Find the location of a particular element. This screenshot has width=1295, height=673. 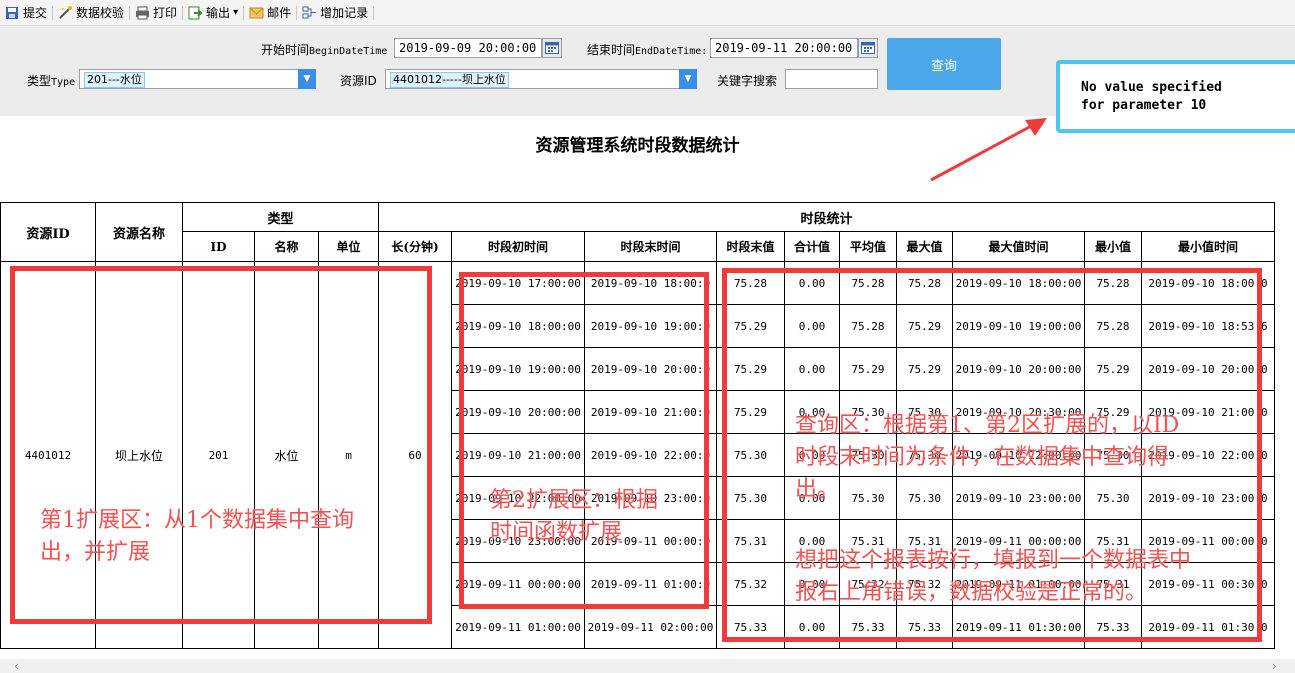

resource-id-select: 4401012-----坝上水位 is located at coordinates (532, 79).